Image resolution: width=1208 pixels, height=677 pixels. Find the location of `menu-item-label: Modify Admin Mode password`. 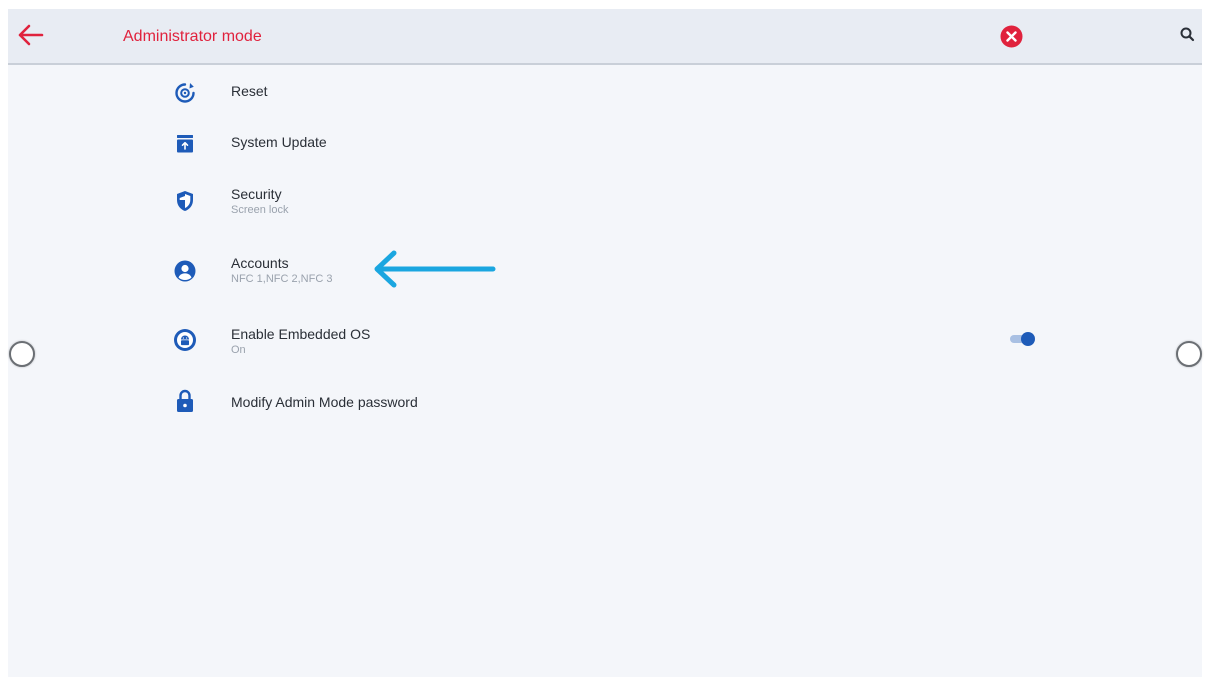

menu-item-label: Modify Admin Mode password is located at coordinates (324, 402).